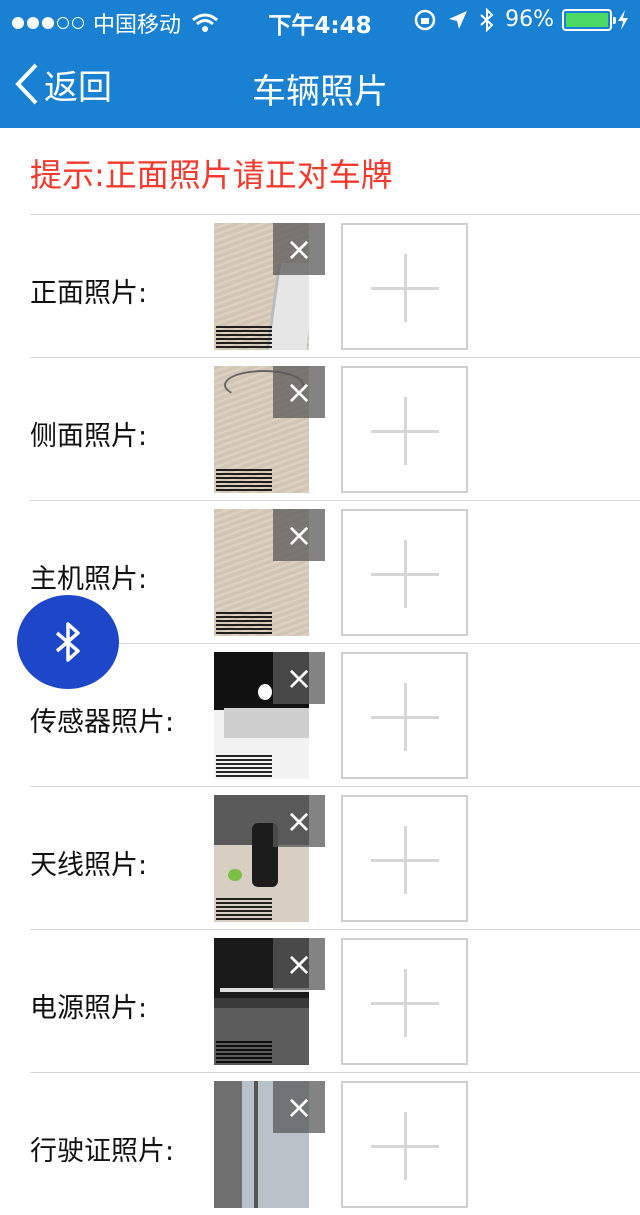  What do you see at coordinates (320, 20) in the screenshot?
I see `status-bar: 中国移动 下午4:48 96%` at bounding box center [320, 20].